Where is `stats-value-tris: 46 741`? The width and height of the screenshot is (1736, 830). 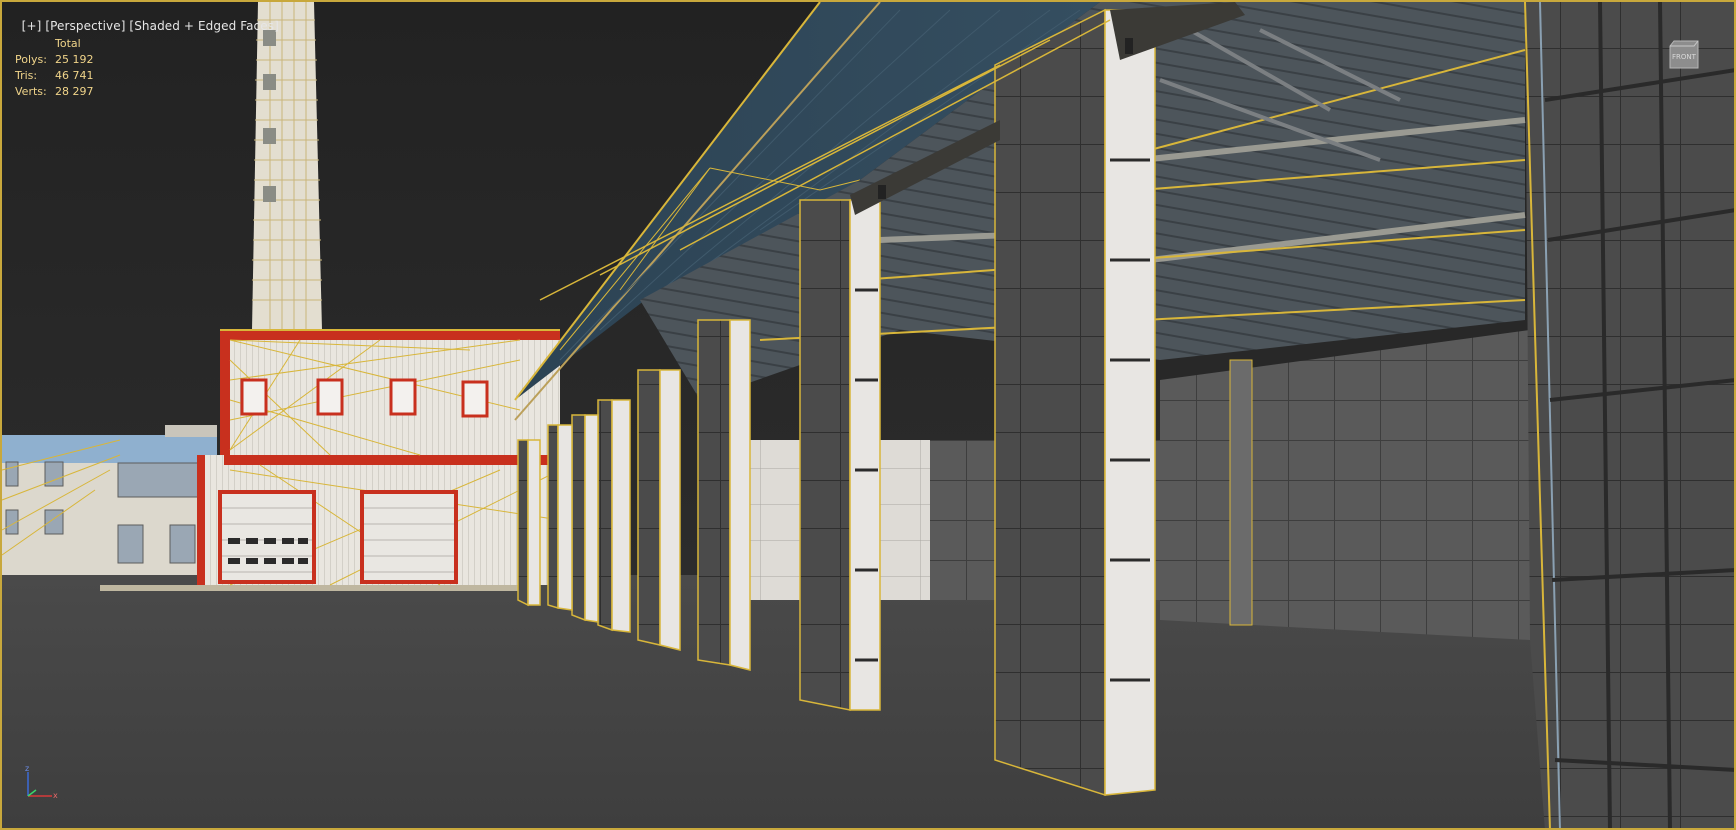
stats-value-tris: 46 741 is located at coordinates (74, 75).